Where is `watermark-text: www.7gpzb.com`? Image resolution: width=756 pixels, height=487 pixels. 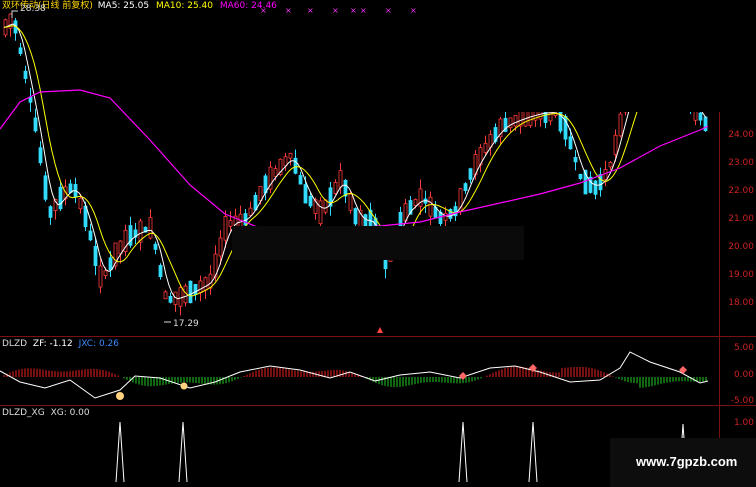 watermark-text: www.7gpzb.com is located at coordinates (687, 461).